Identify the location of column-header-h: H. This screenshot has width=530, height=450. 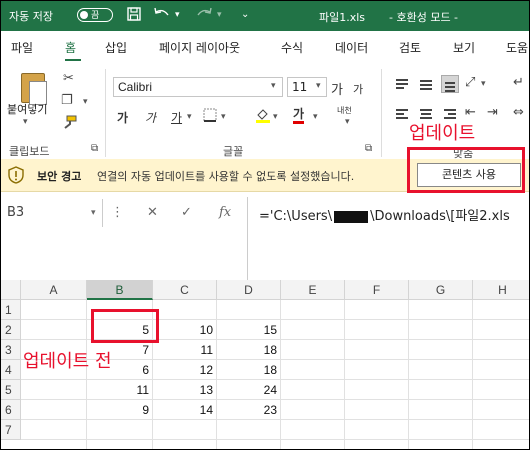
(501, 290).